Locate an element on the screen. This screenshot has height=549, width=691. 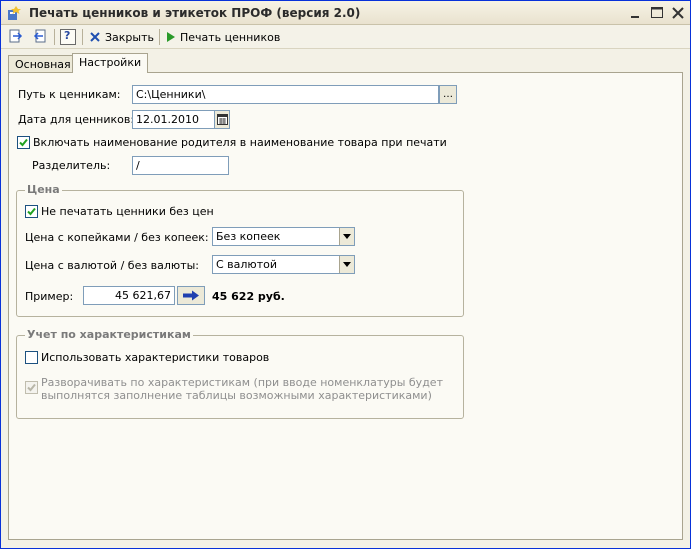
restore-values-icon is located at coordinates (39, 36).